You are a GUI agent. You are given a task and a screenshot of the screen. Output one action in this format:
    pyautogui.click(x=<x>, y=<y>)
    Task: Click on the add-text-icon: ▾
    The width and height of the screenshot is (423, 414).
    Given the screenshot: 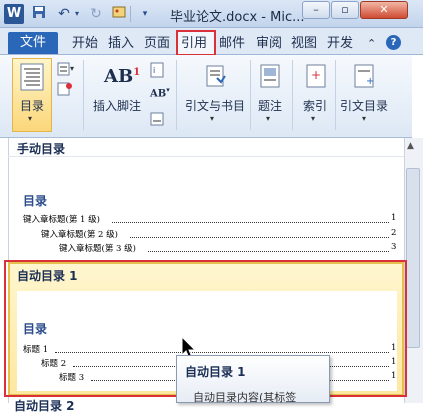 What is the action you would take?
    pyautogui.click(x=66, y=70)
    